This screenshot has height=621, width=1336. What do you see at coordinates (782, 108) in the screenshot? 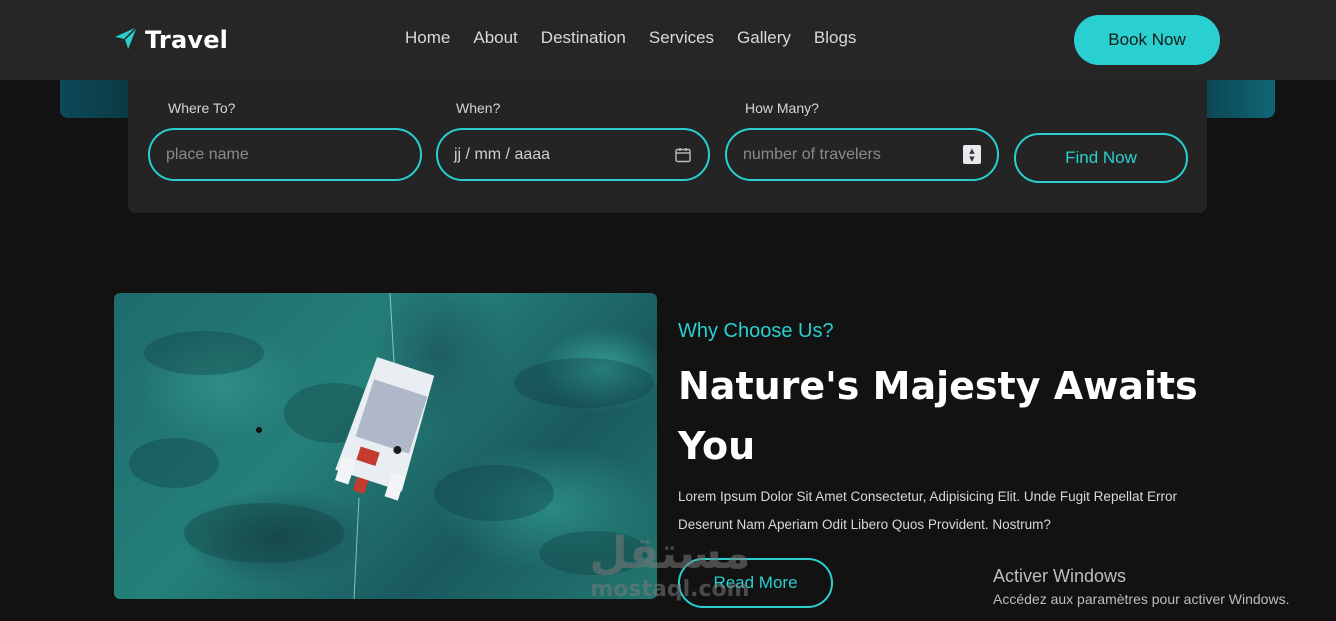
I see `how-many-label: How Many?` at bounding box center [782, 108].